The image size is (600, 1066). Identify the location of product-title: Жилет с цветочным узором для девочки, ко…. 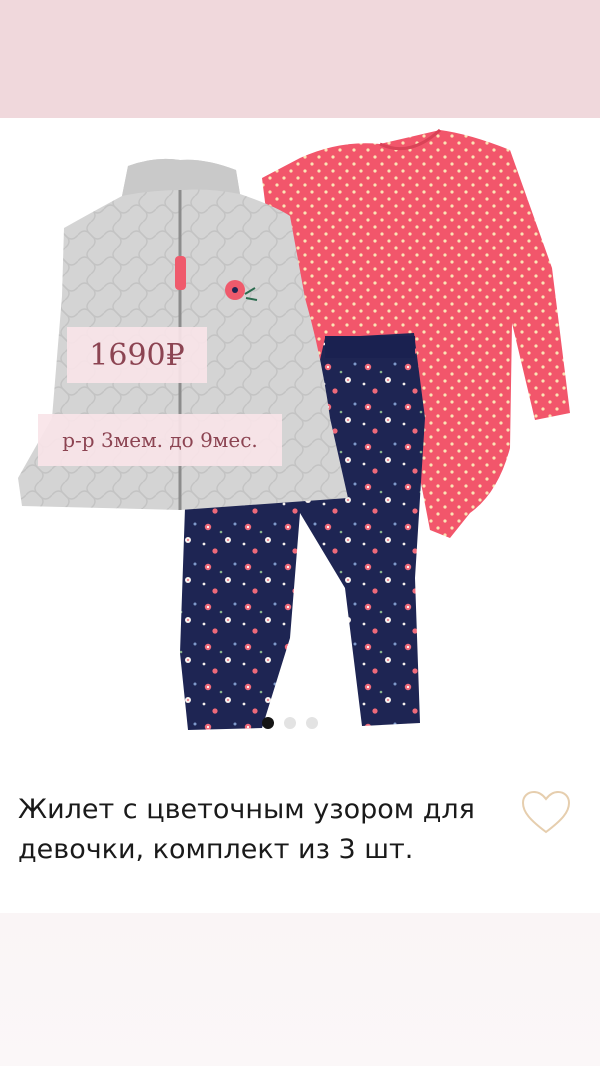
(253, 830).